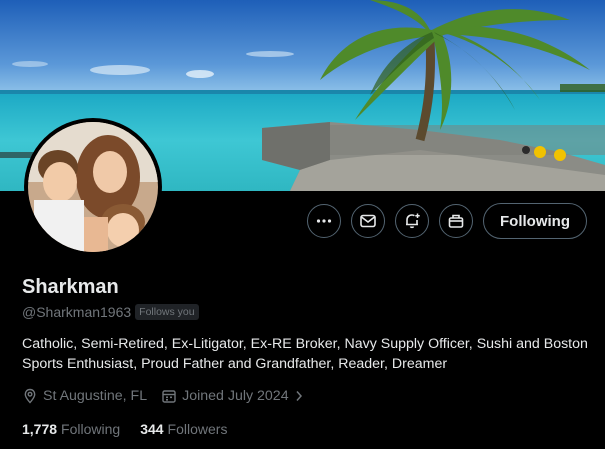  I want to click on profile-name: Sharkman, so click(70, 287).